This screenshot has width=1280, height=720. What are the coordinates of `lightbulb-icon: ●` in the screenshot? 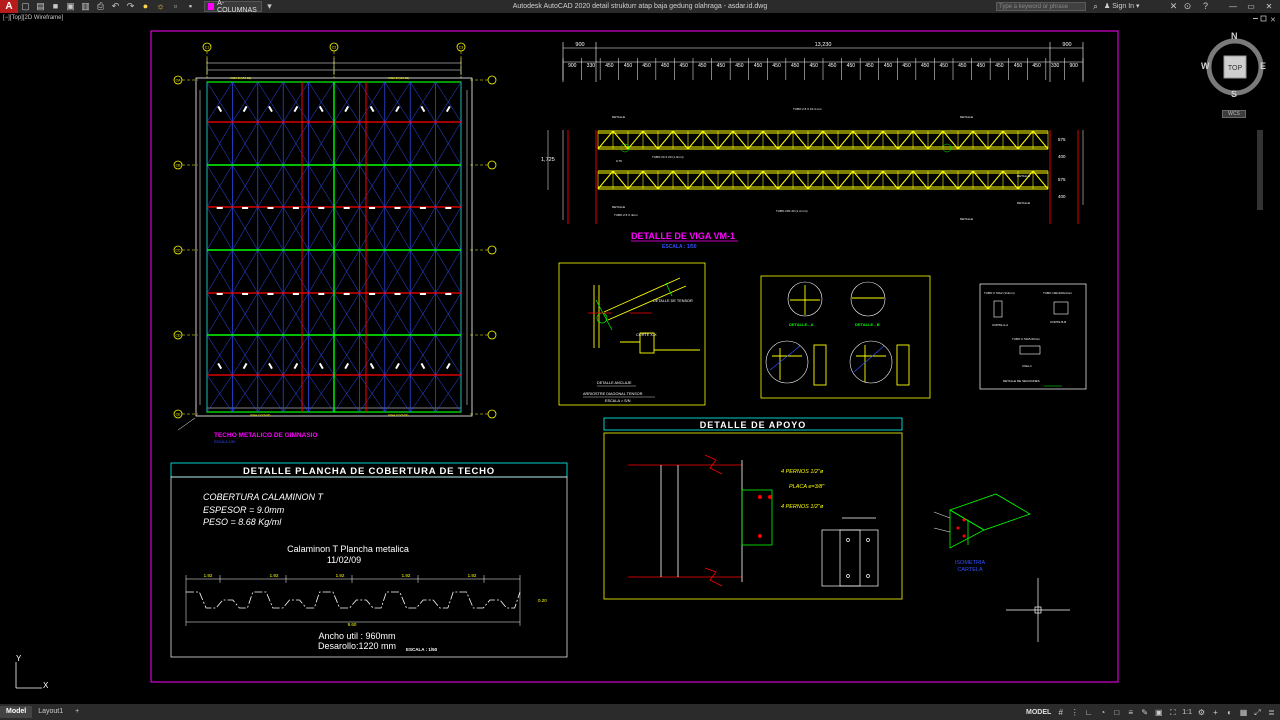 It's located at (145, 6).